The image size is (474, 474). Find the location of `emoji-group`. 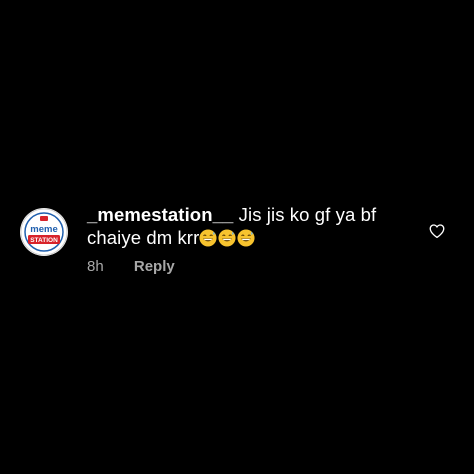

emoji-group is located at coordinates (227, 240).